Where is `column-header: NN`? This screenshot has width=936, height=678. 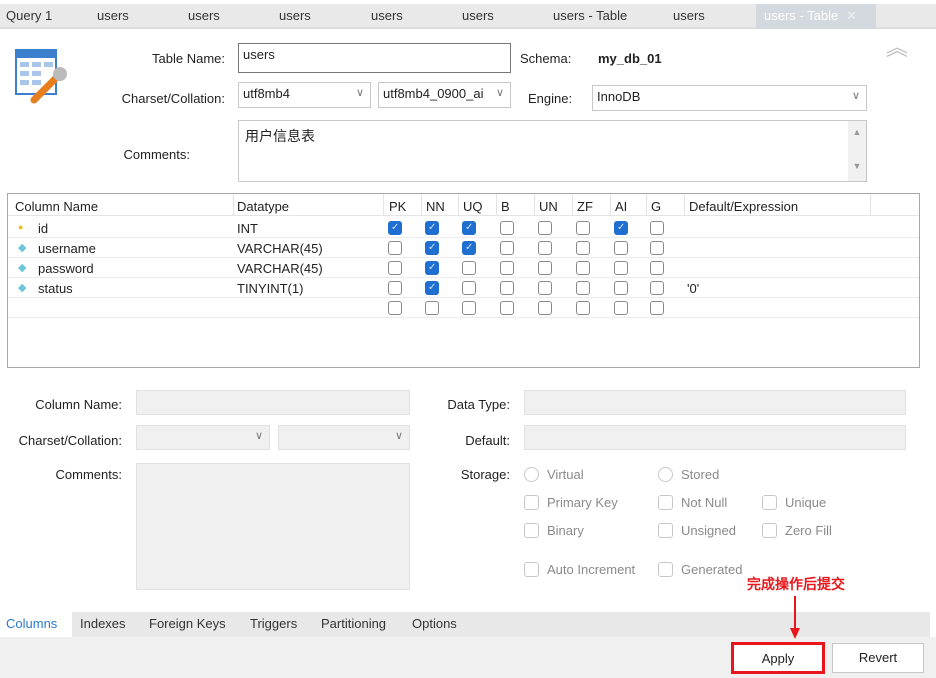
column-header: NN is located at coordinates (435, 206).